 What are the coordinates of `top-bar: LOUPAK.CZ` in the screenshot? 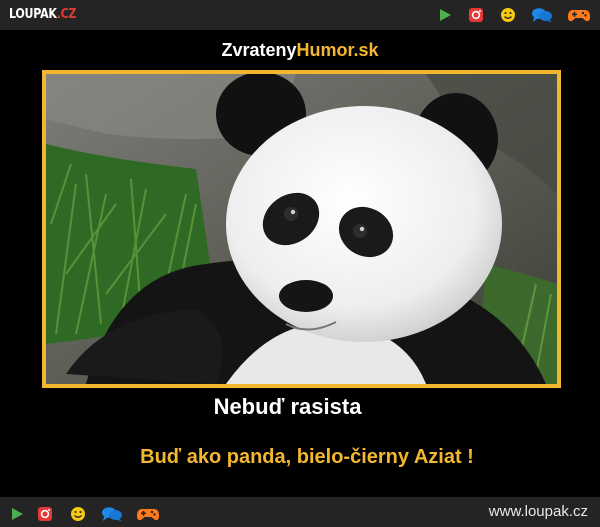 It's located at (300, 15).